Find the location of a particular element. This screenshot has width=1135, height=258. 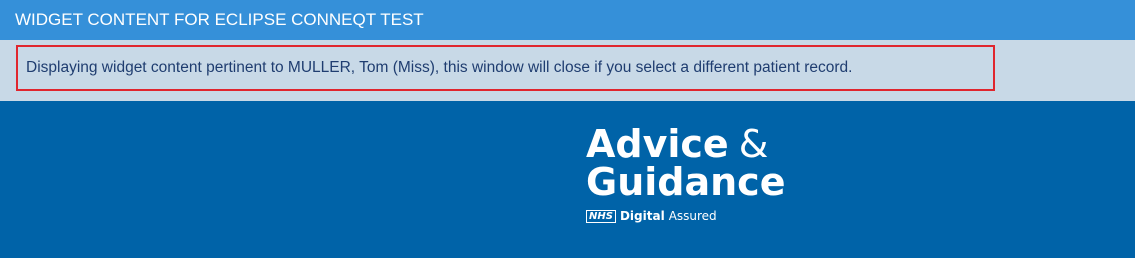

window-title: WIDGET CONTENT FOR ECLIPSE CONNEQT TEST is located at coordinates (219, 19).